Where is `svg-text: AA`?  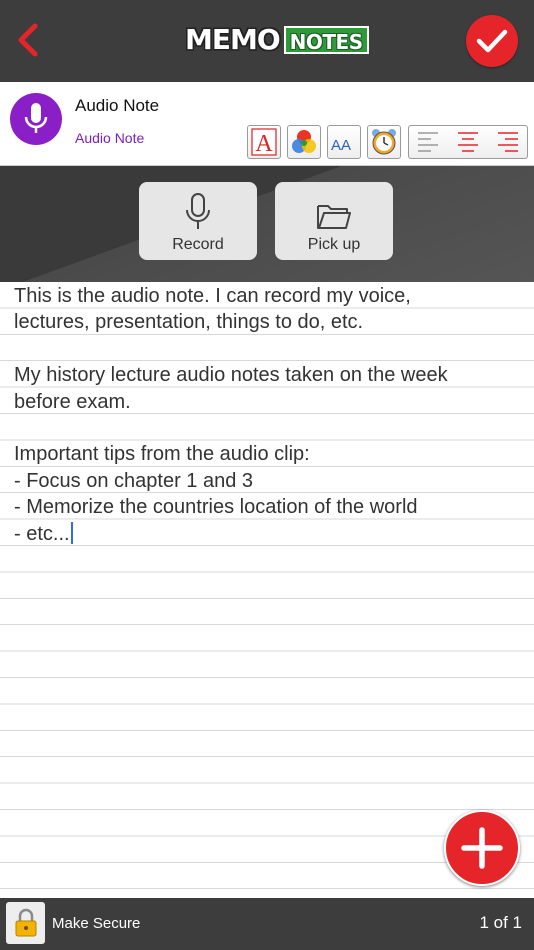 svg-text: AA is located at coordinates (341, 145).